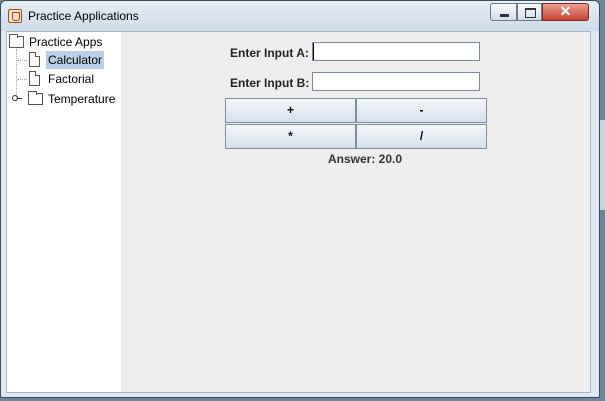 This screenshot has width=605, height=401. What do you see at coordinates (396, 51) in the screenshot?
I see `input-a-field` at bounding box center [396, 51].